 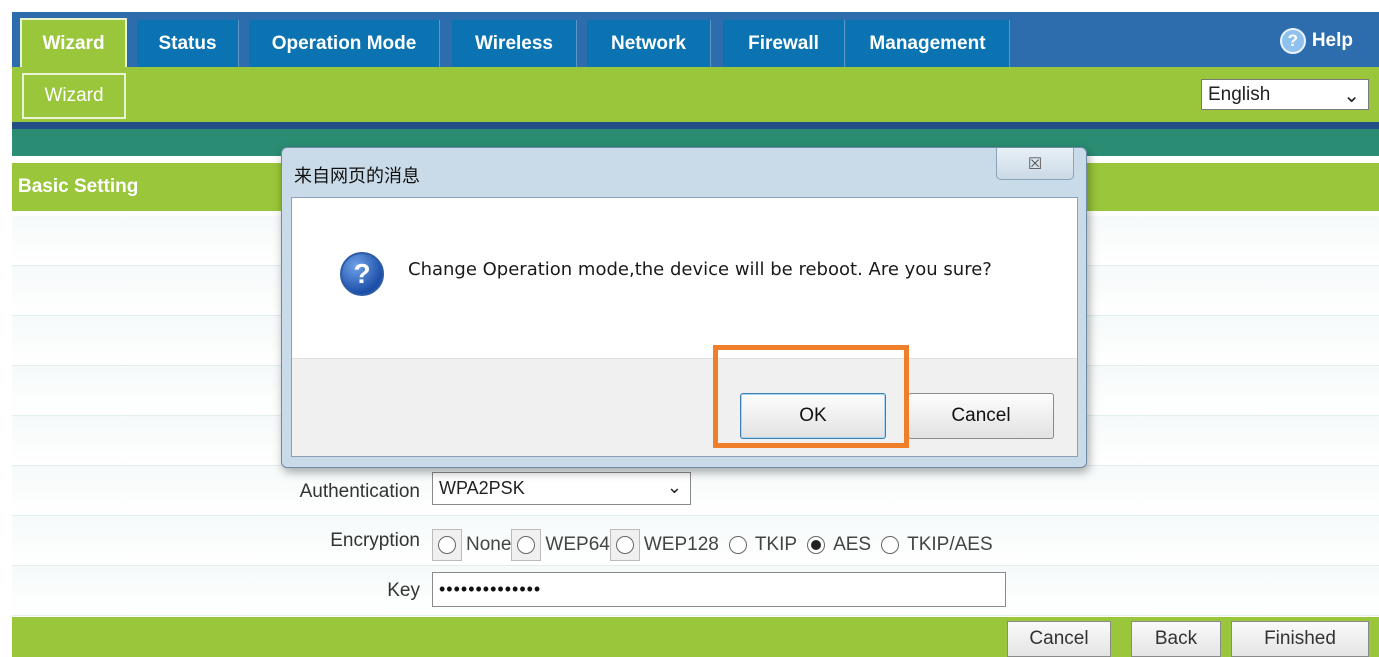 What do you see at coordinates (482, 488) in the screenshot?
I see `authentication-value: WPA2PSK` at bounding box center [482, 488].